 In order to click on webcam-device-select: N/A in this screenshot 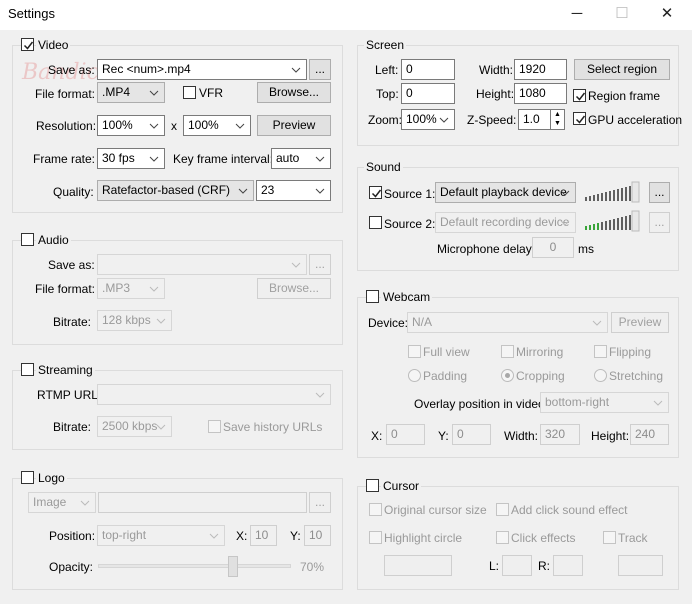, I will do `click(507, 322)`.